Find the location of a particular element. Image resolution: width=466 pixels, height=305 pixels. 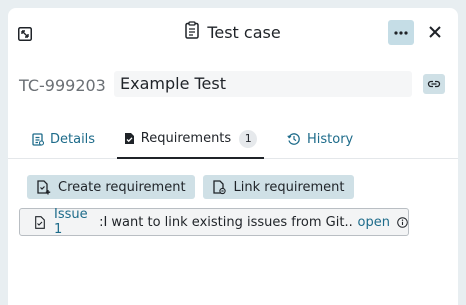

requirements-doc-icon is located at coordinates (129, 138).